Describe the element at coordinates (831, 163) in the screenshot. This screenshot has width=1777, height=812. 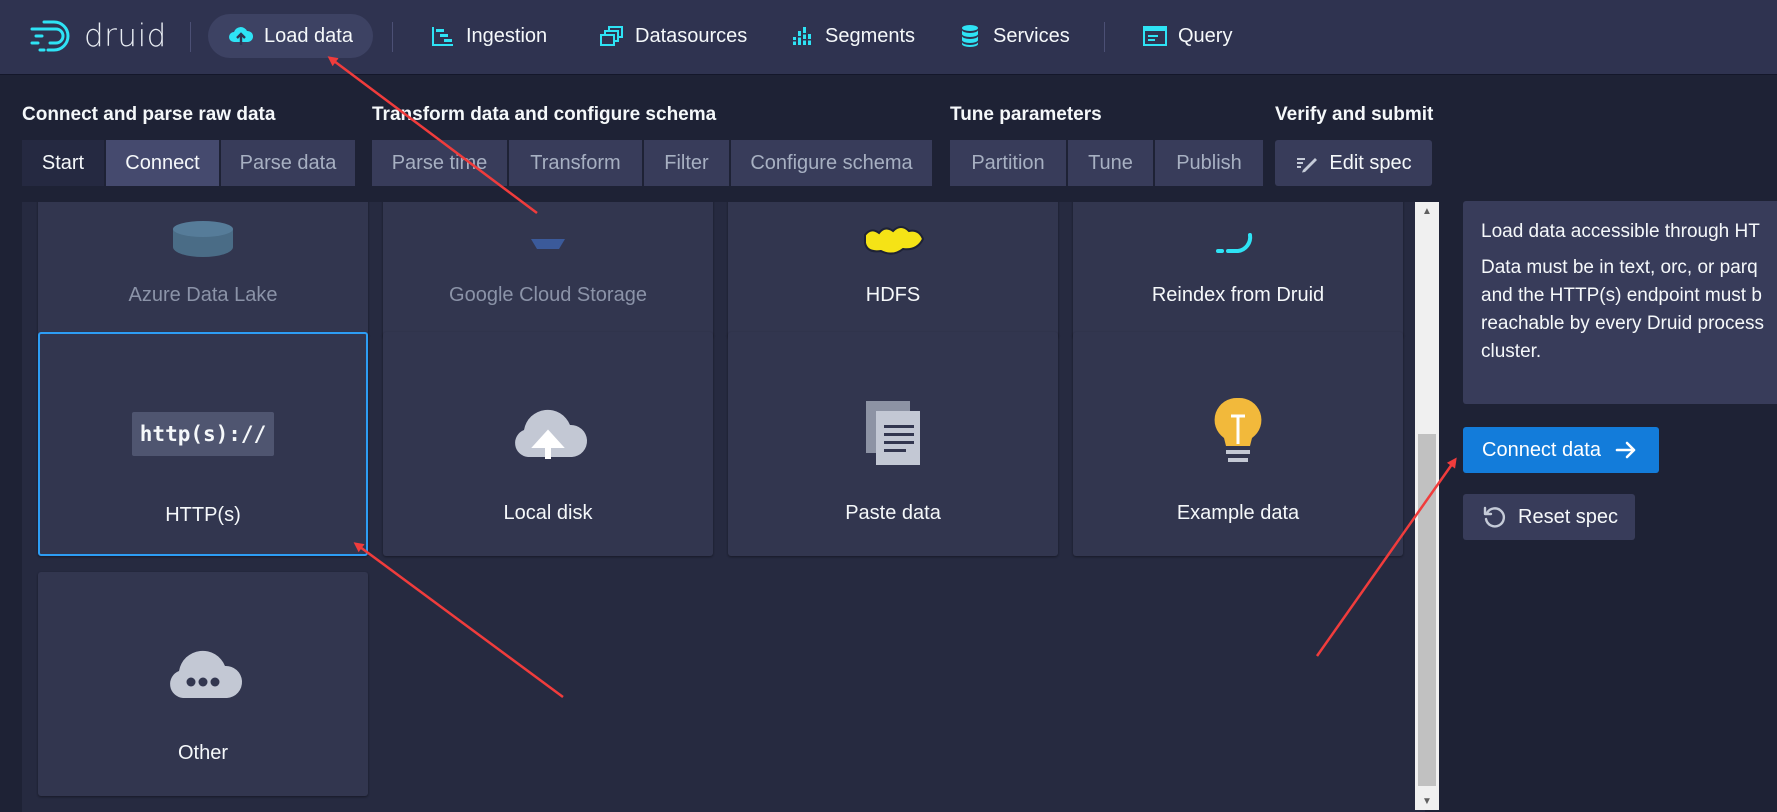
I see `step-configure-schema: Configure schema` at that location.